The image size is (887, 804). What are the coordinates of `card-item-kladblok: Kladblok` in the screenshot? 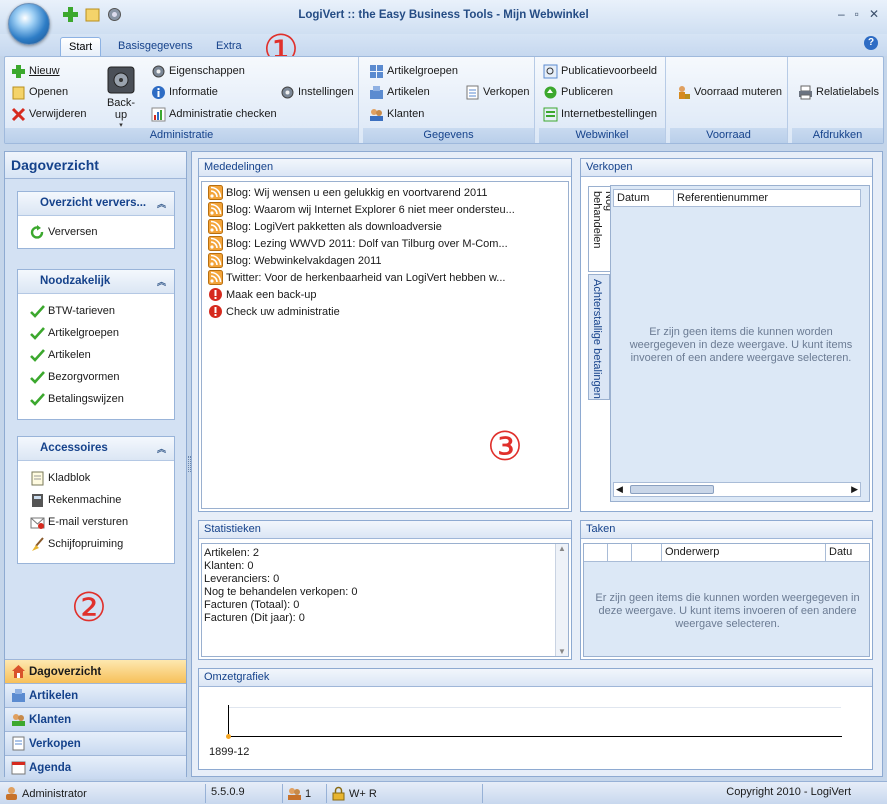 It's located at (96, 478).